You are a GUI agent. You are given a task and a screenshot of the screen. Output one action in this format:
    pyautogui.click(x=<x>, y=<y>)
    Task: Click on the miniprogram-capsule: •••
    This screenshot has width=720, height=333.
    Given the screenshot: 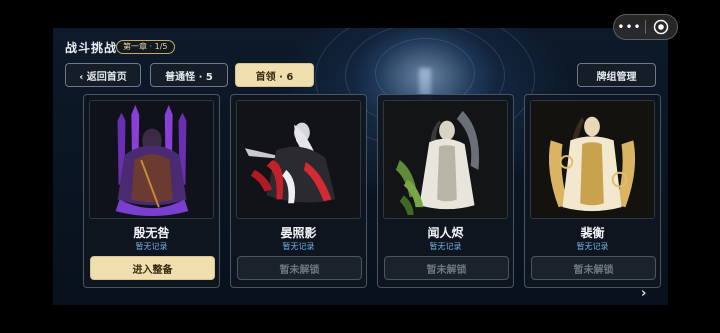 What is the action you would take?
    pyautogui.click(x=645, y=27)
    